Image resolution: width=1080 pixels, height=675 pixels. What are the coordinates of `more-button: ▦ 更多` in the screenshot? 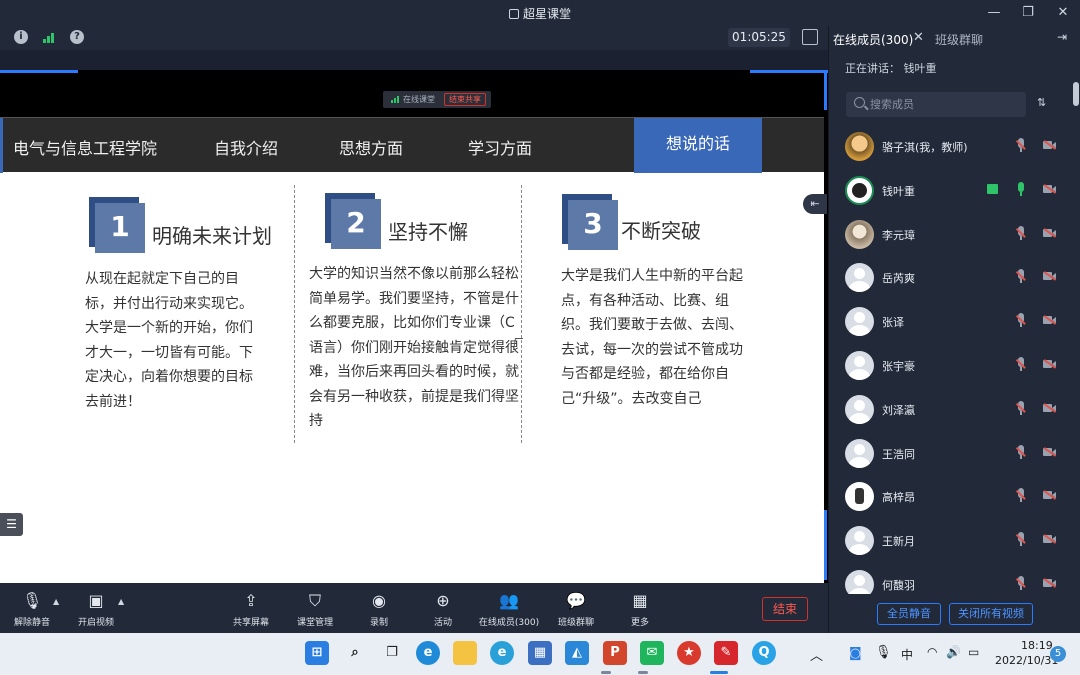 It's located at (640, 609).